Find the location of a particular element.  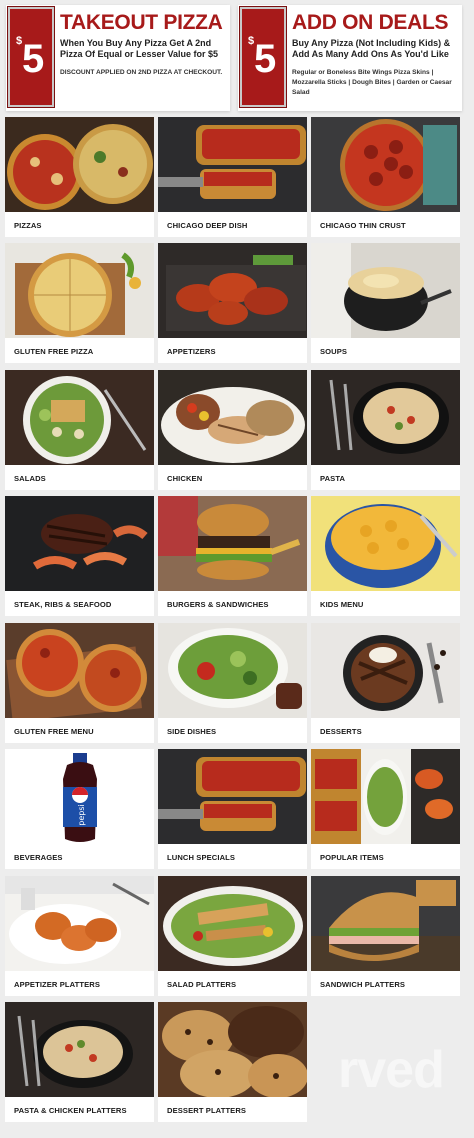

soup-photo is located at coordinates (385, 290).